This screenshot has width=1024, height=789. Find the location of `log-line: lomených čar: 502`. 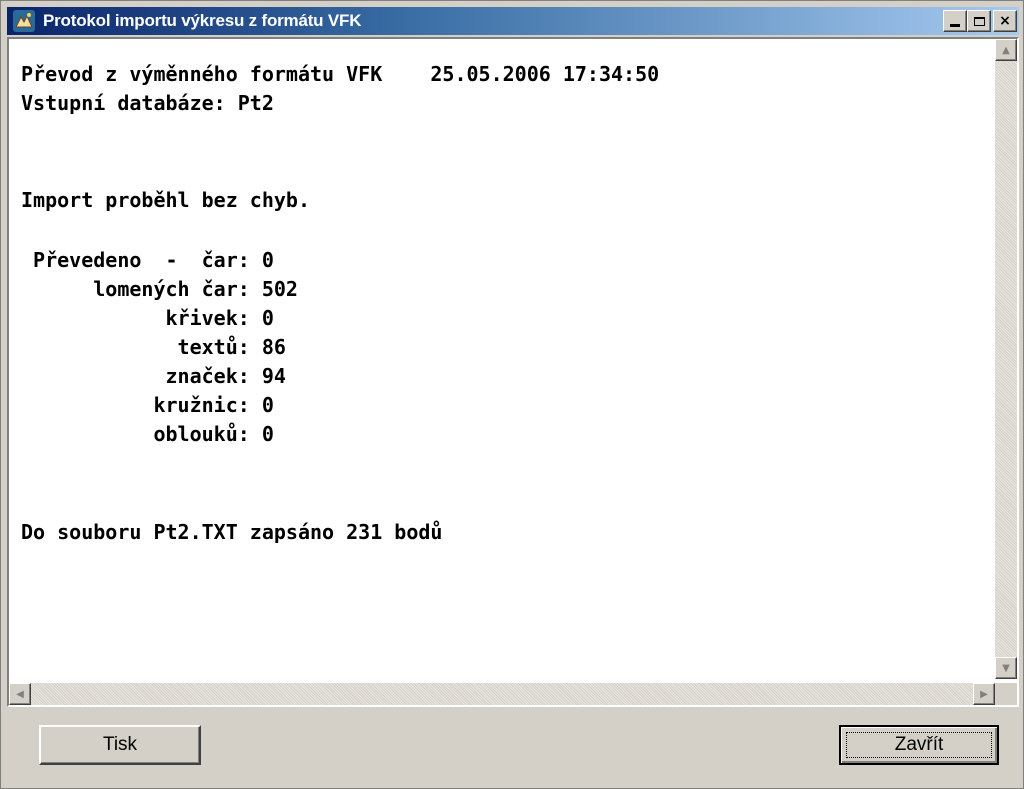

log-line: lomených čar: 502 is located at coordinates (159, 289).